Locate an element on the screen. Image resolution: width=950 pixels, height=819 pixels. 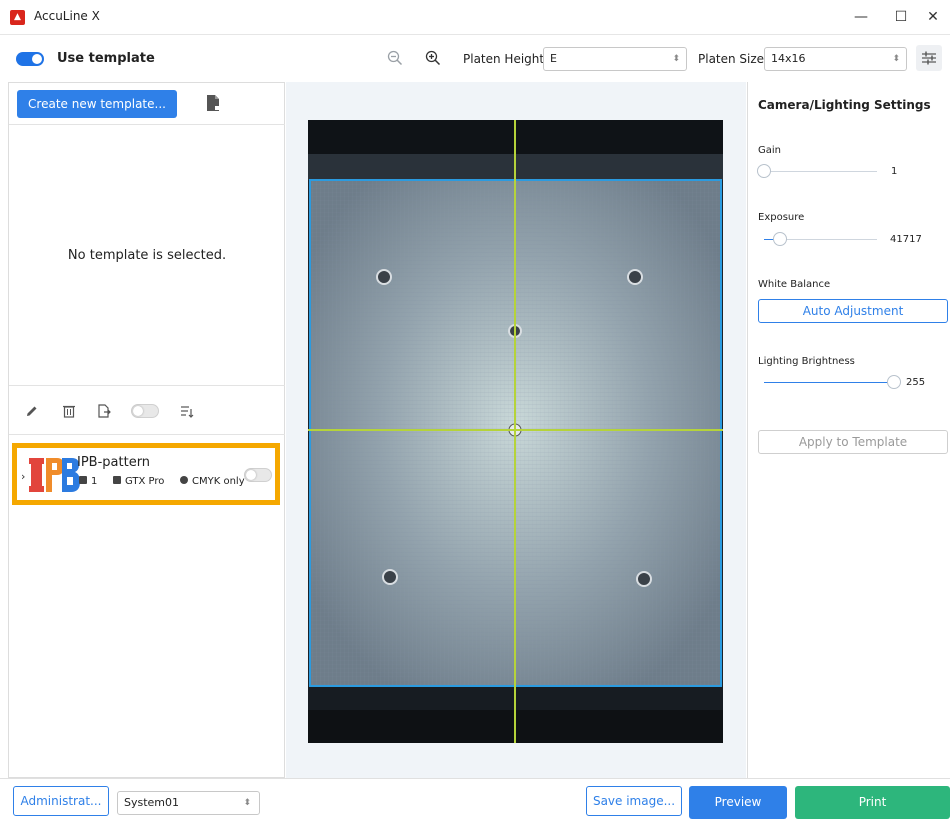
lighting-slider-thumb is located at coordinates (894, 382).